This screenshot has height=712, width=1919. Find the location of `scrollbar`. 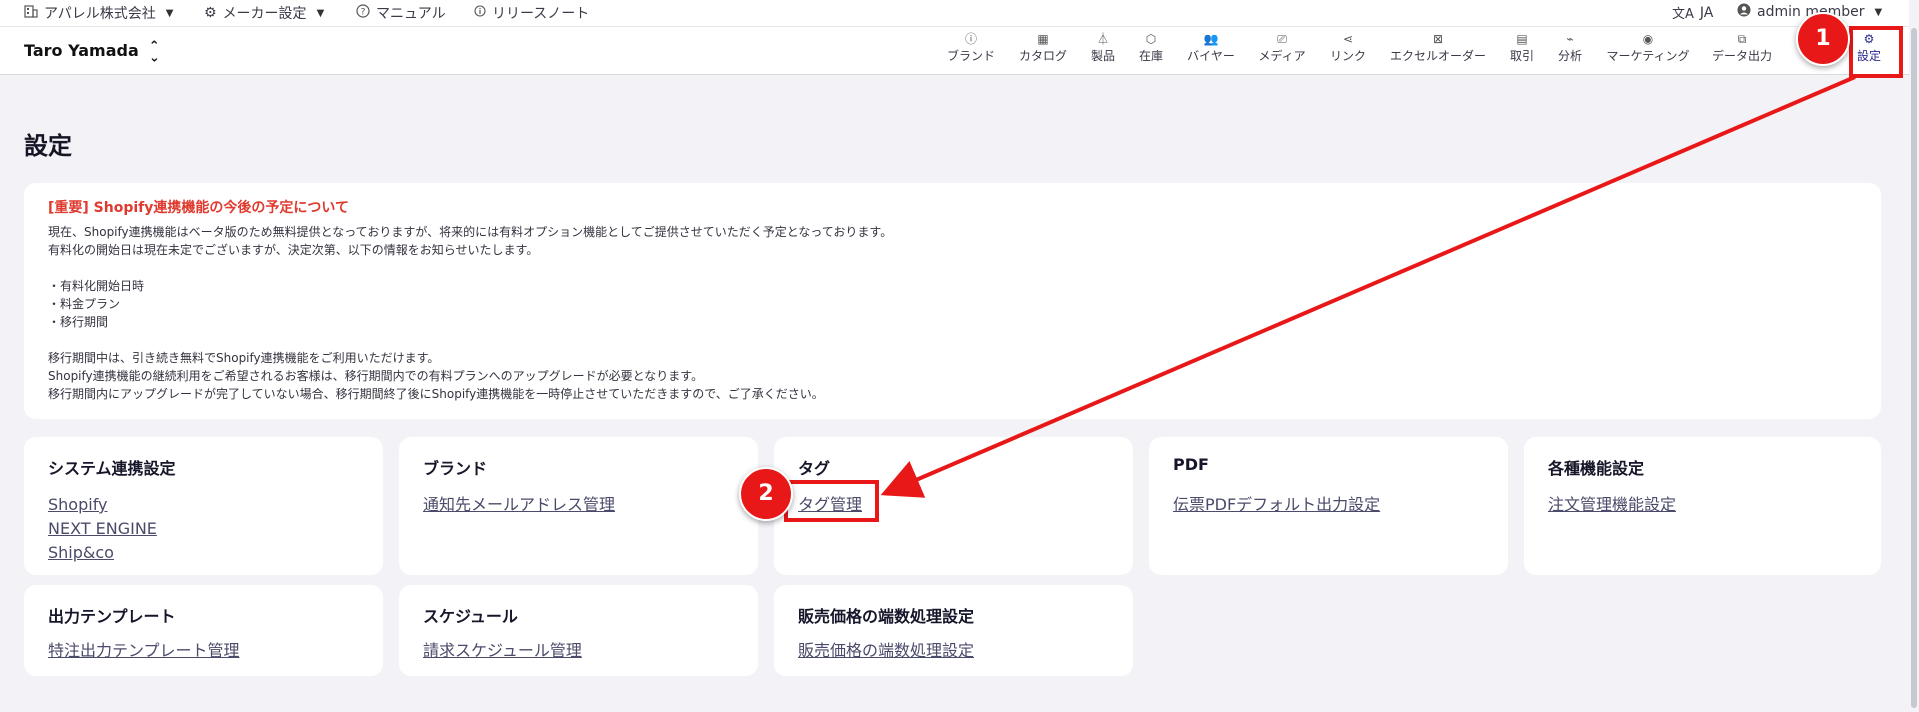

scrollbar is located at coordinates (1914, 356).